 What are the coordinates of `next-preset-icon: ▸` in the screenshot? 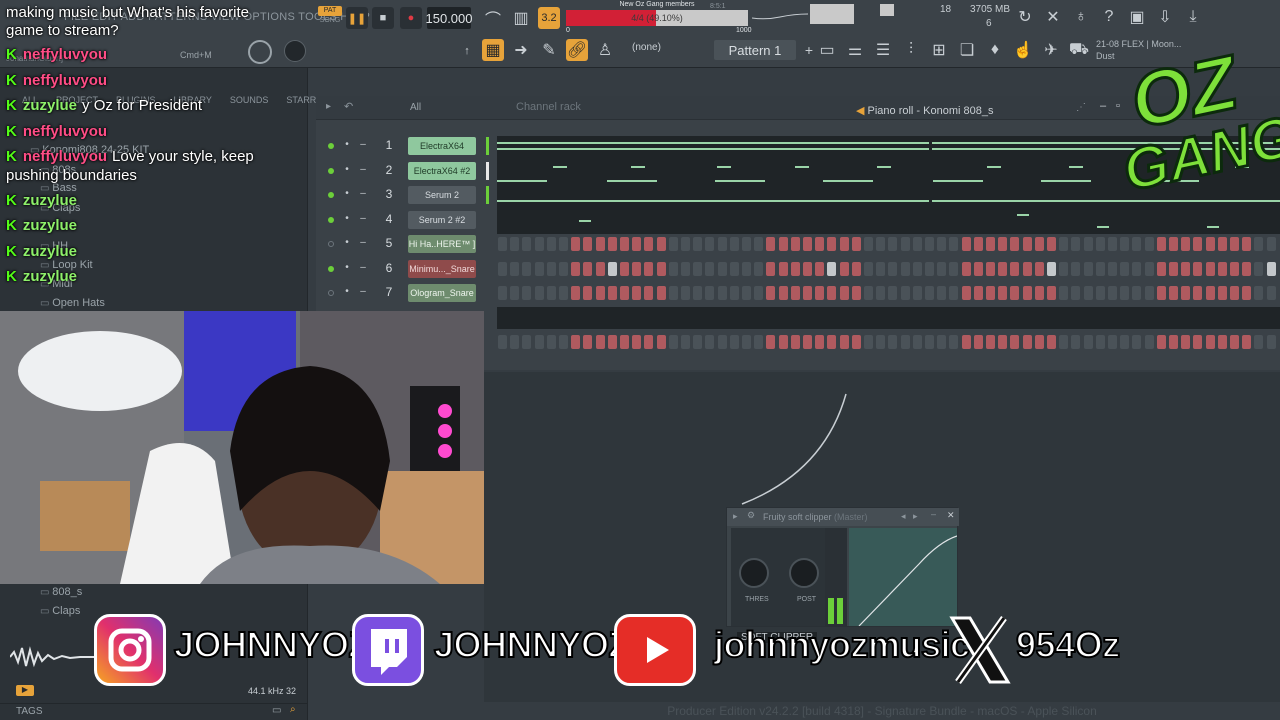 It's located at (915, 516).